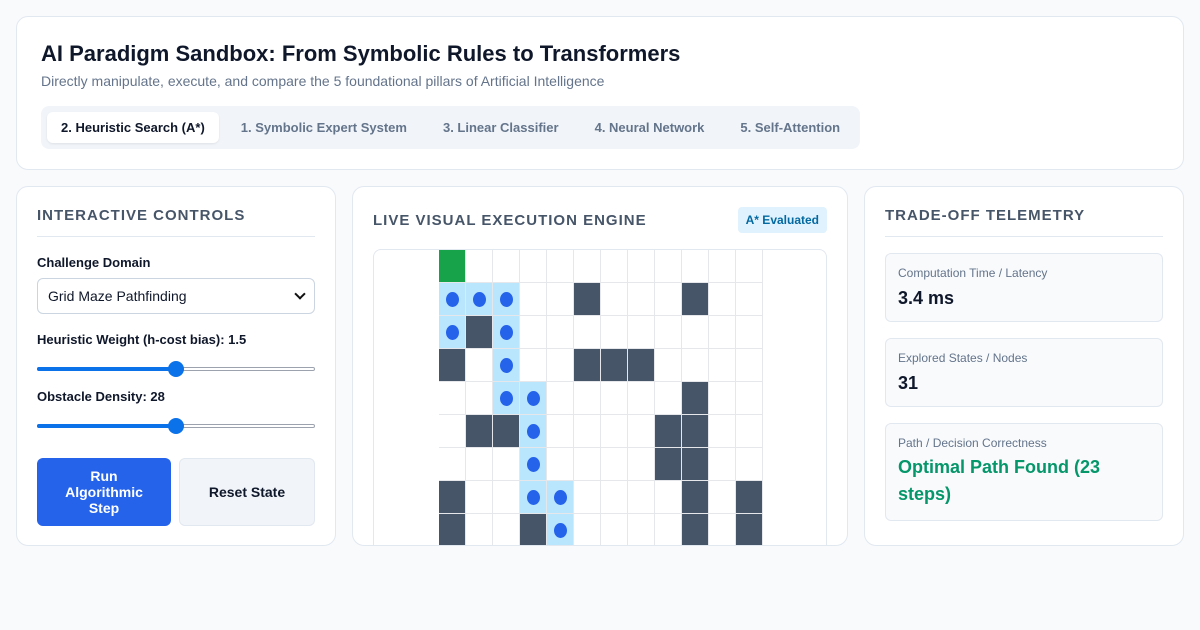  I want to click on heuristic-weight-slider, so click(176, 369).